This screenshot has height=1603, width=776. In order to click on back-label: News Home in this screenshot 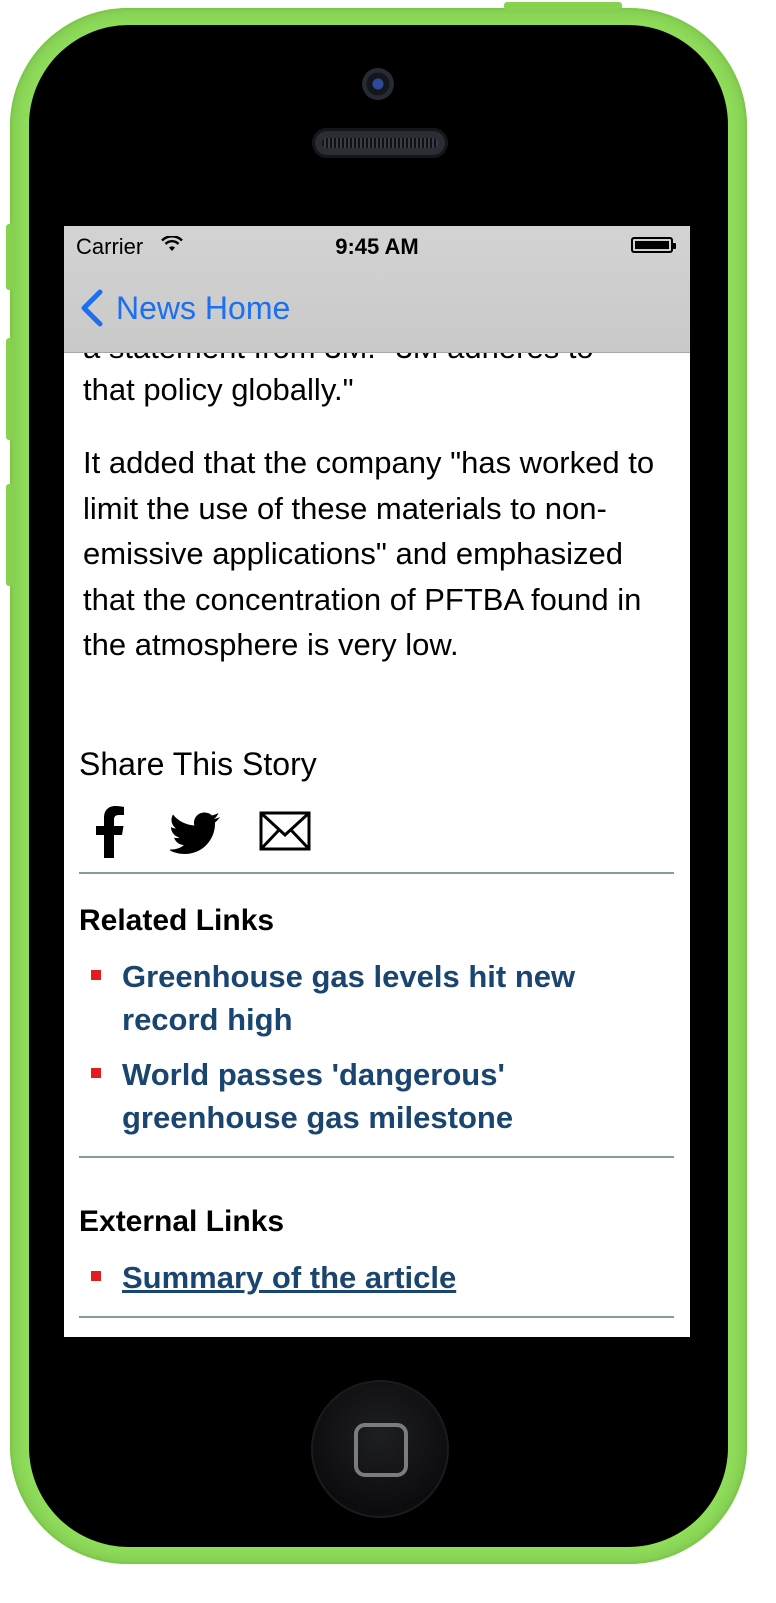, I will do `click(203, 307)`.